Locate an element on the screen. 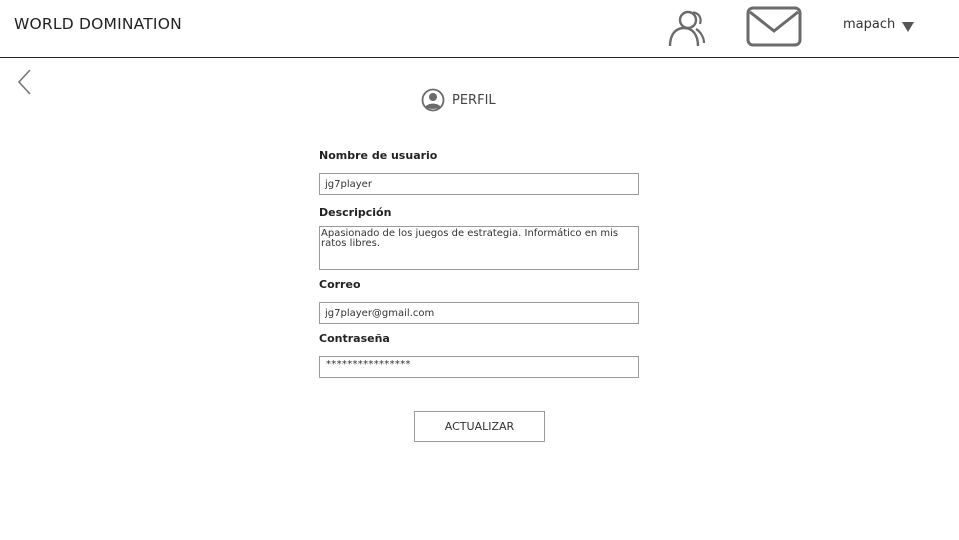 The image size is (959, 540). page-title: PERFIL is located at coordinates (474, 100).